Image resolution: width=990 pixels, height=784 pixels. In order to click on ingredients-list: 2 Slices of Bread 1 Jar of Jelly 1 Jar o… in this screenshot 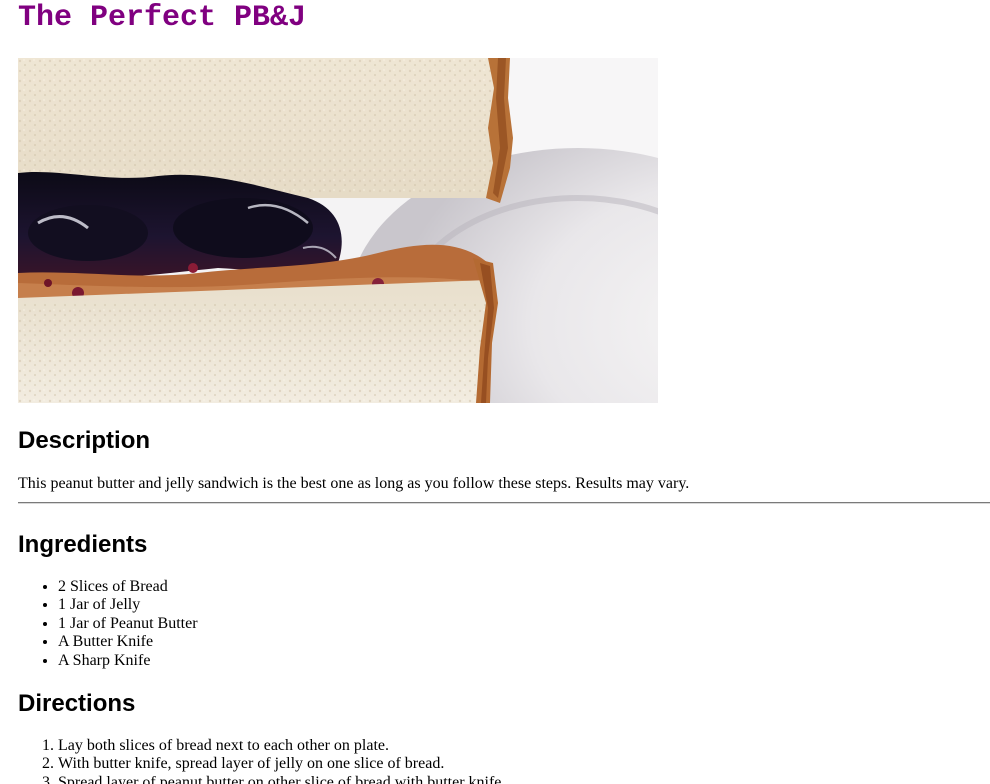, I will do `click(108, 624)`.